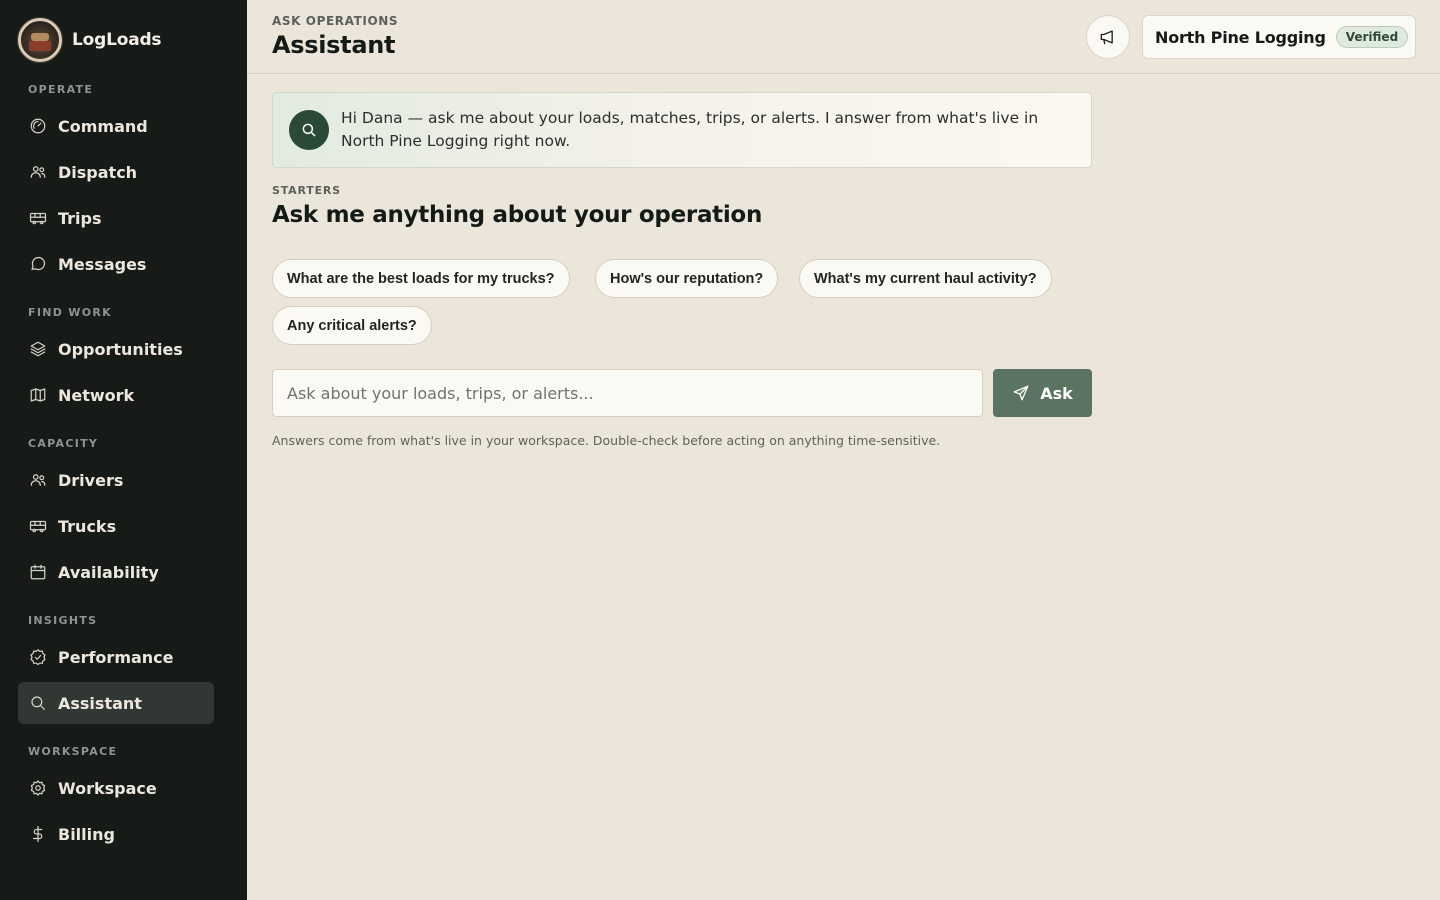  I want to click on section-label-capacity: CAPACITY, so click(63, 443).